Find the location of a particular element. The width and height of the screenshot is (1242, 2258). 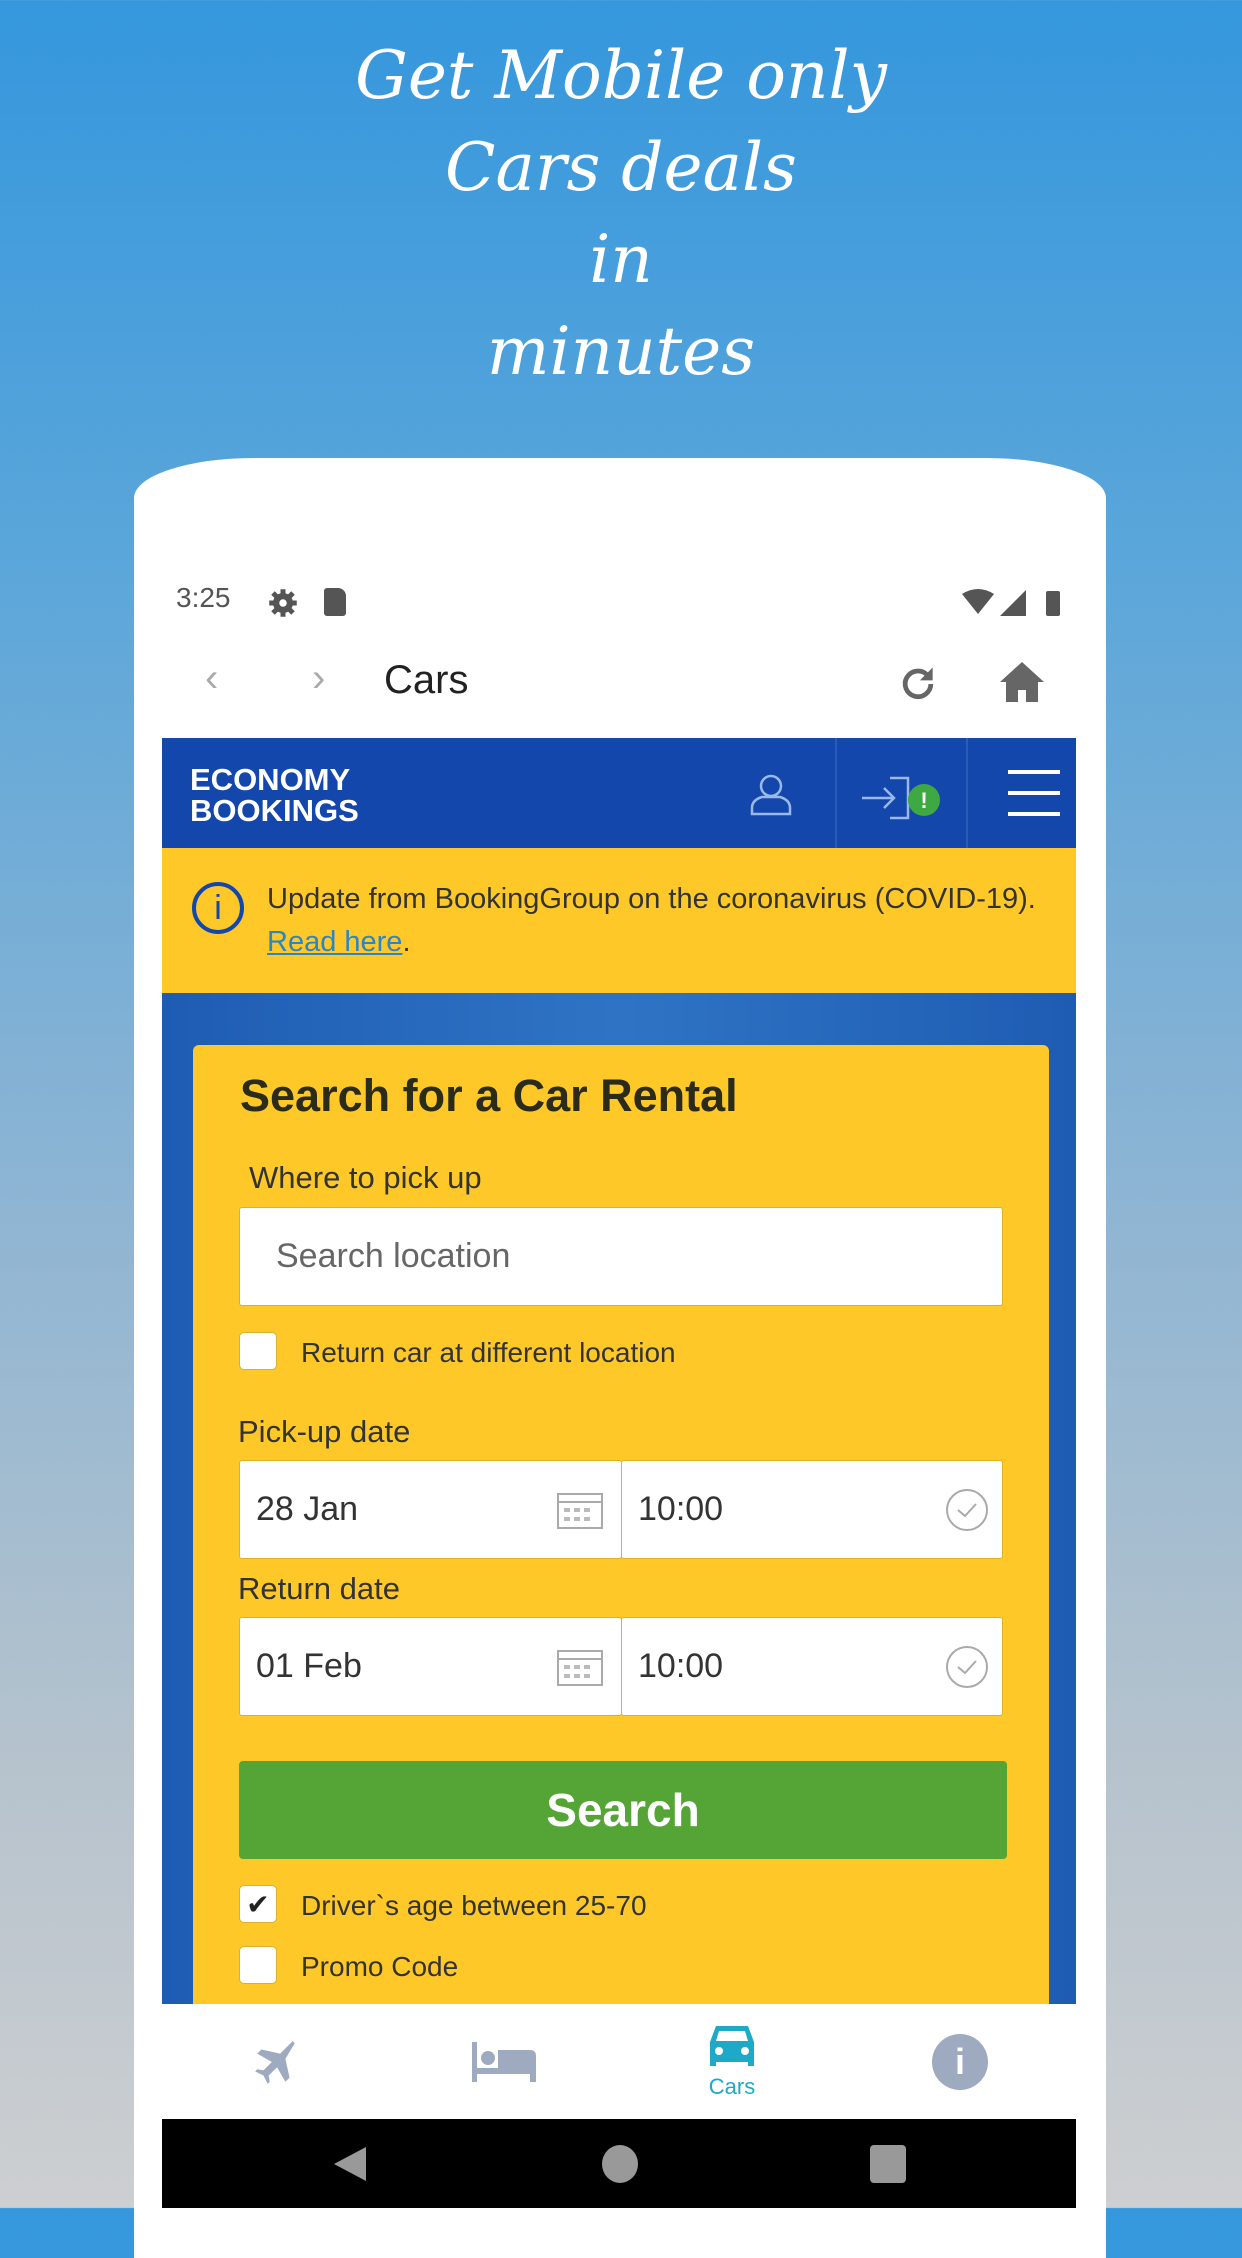

recents-nav-icon is located at coordinates (888, 2164).